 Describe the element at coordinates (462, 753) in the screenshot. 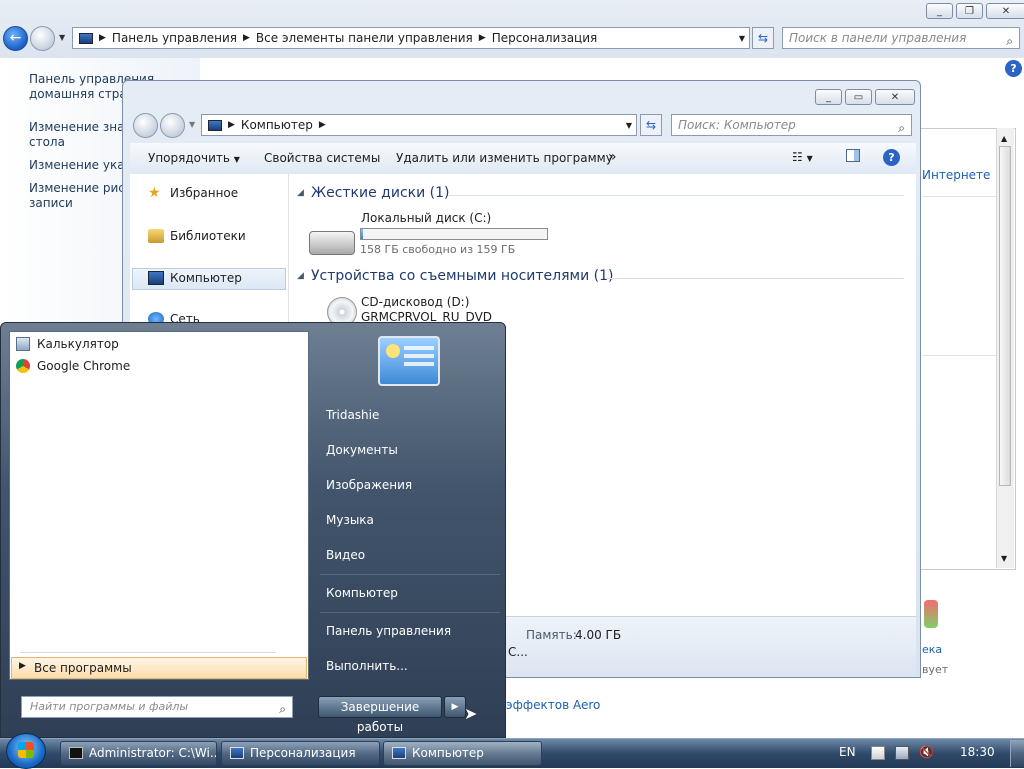

I see `taskbar-button-computer: Компьютер` at that location.